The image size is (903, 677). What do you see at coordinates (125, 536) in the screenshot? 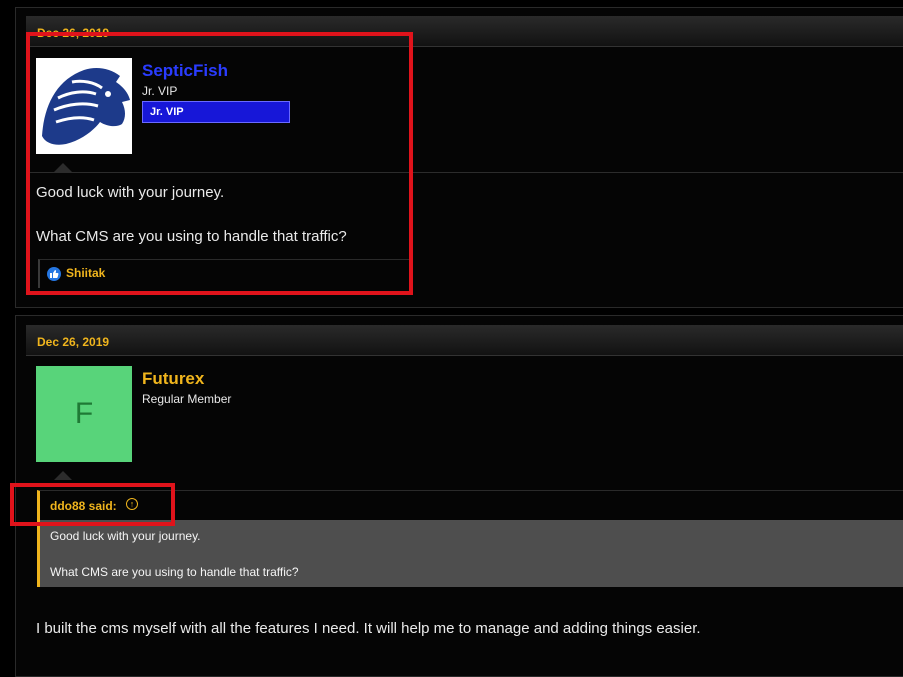
I see `quote-line: Good luck with your journey.` at bounding box center [125, 536].